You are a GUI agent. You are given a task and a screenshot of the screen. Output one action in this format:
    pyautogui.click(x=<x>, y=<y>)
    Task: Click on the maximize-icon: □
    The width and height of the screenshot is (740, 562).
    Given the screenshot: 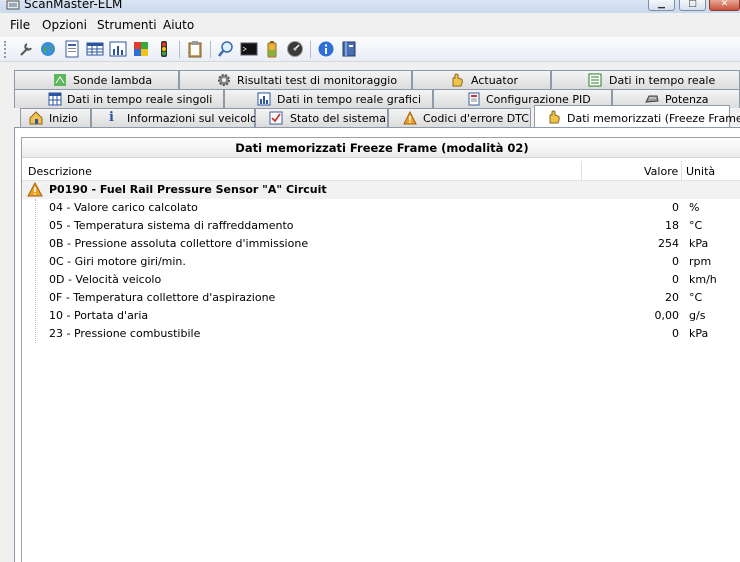 What is the action you would take?
    pyautogui.click(x=692, y=4)
    